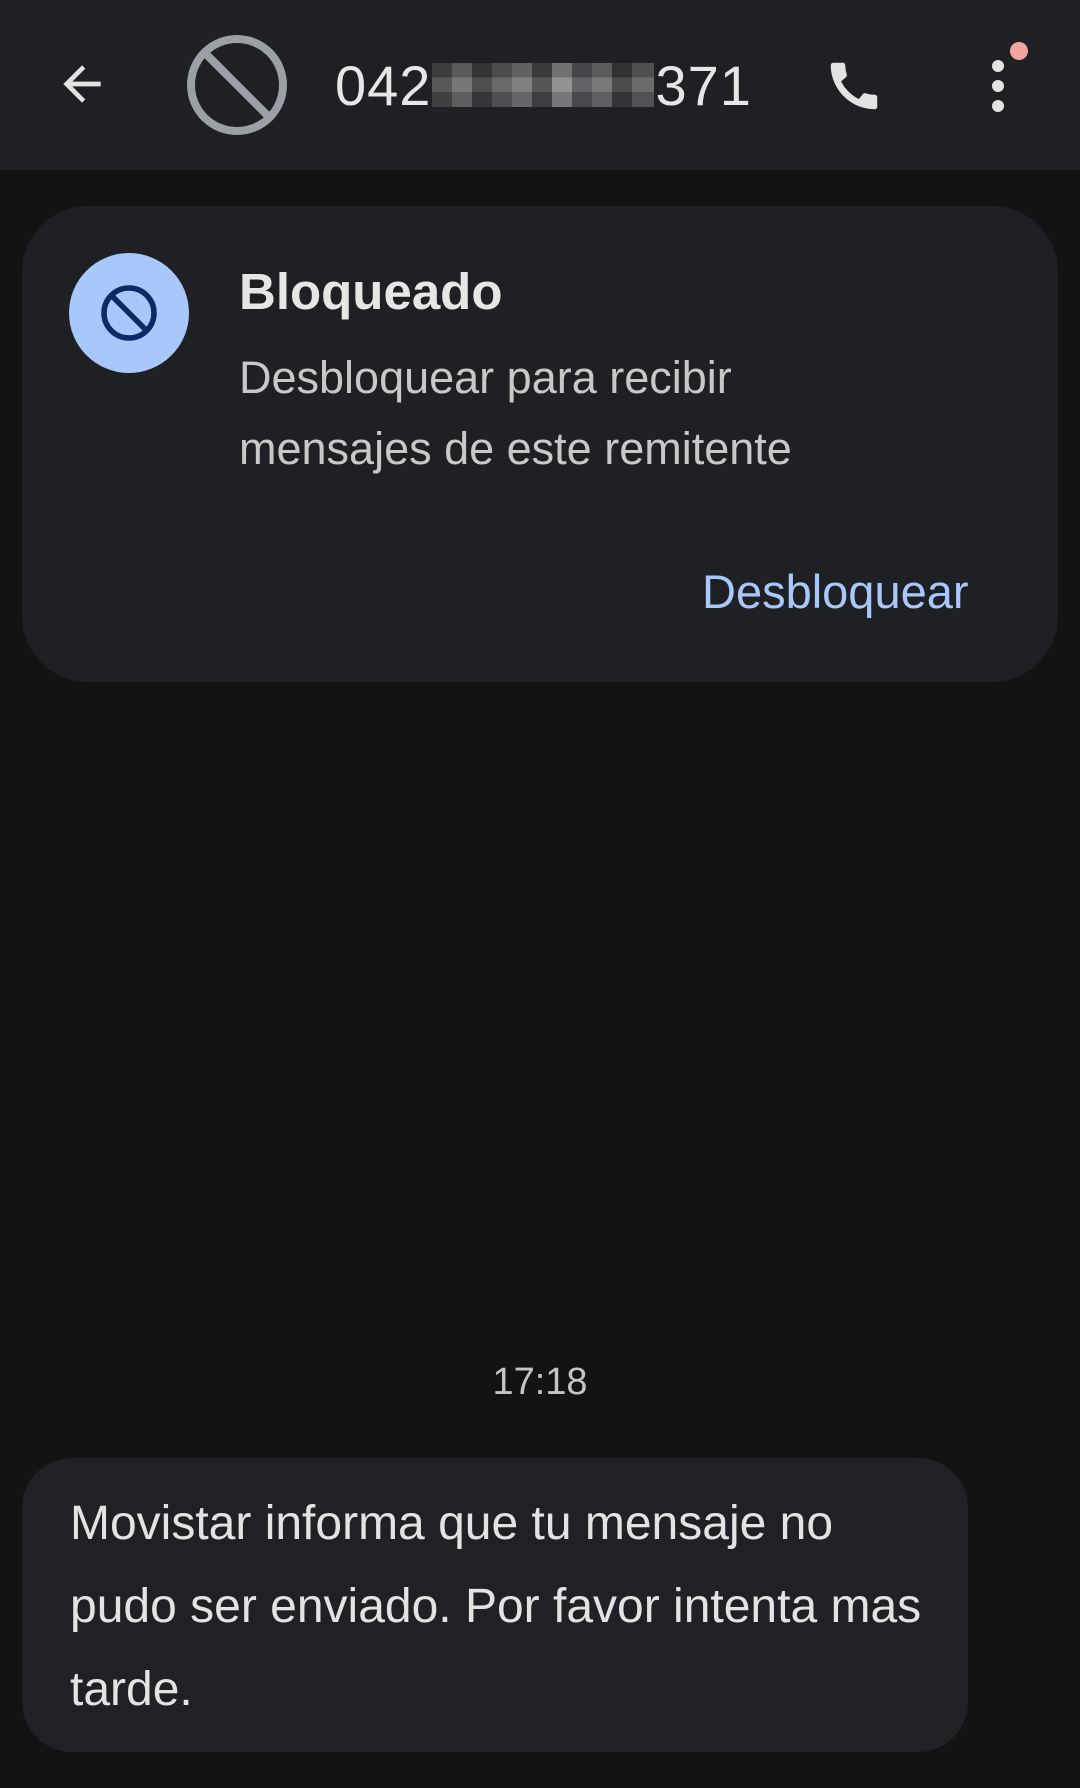 This screenshot has height=1788, width=1080. I want to click on call-button, so click(854, 86).